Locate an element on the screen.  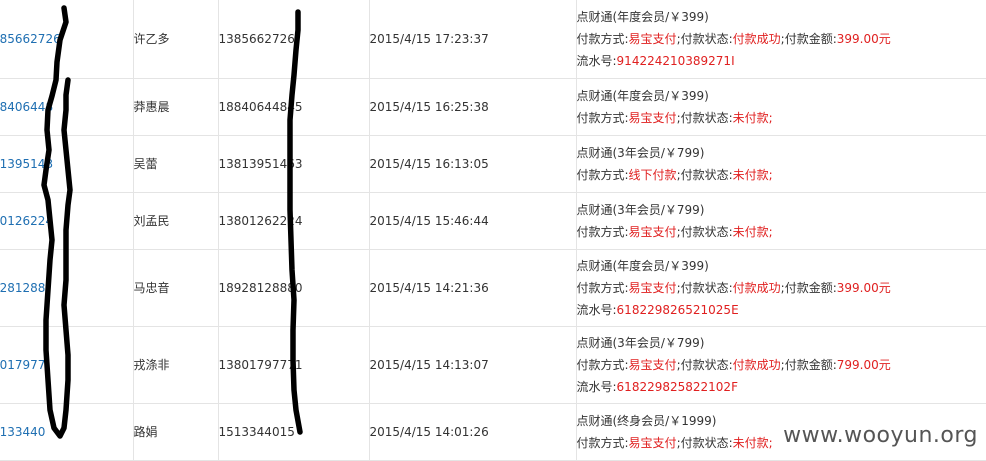
order-time: 2015/4/15 14:13:07 is located at coordinates (429, 365).